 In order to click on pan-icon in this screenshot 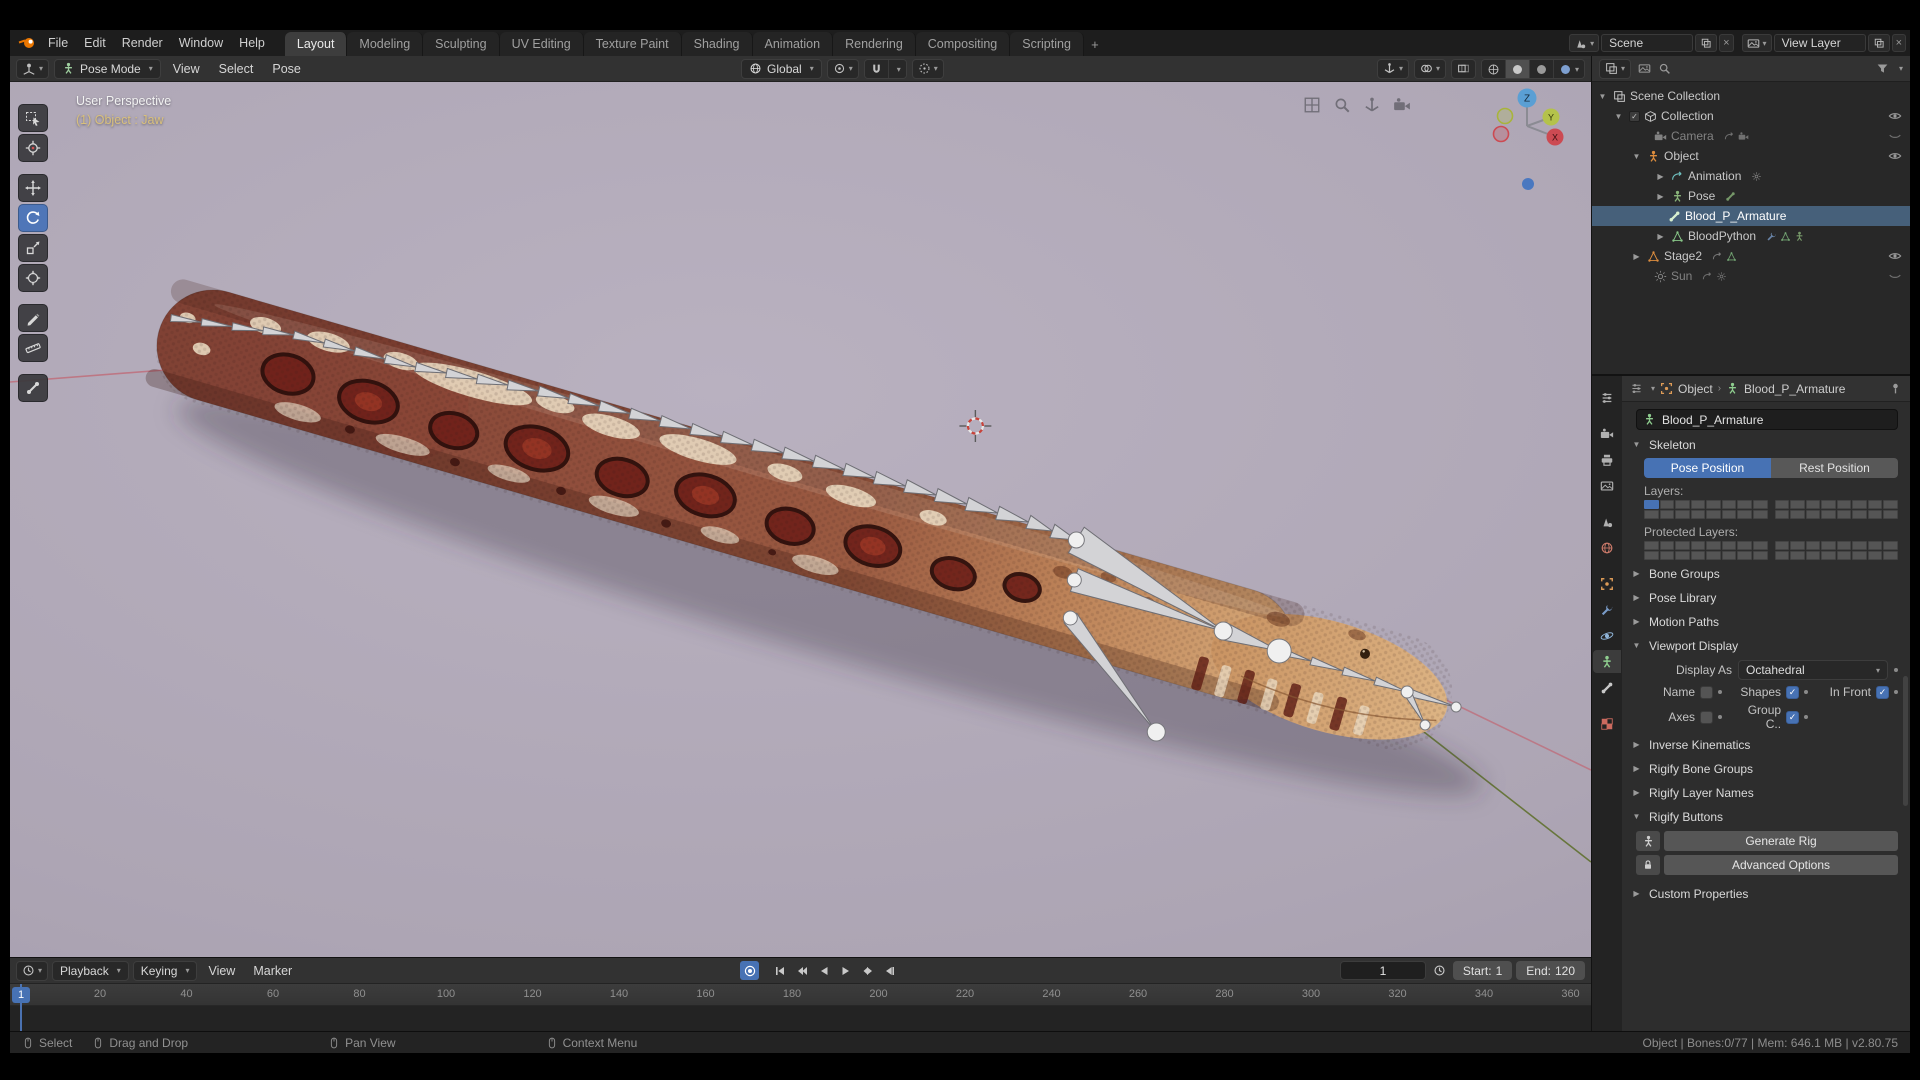, I will do `click(1372, 105)`.